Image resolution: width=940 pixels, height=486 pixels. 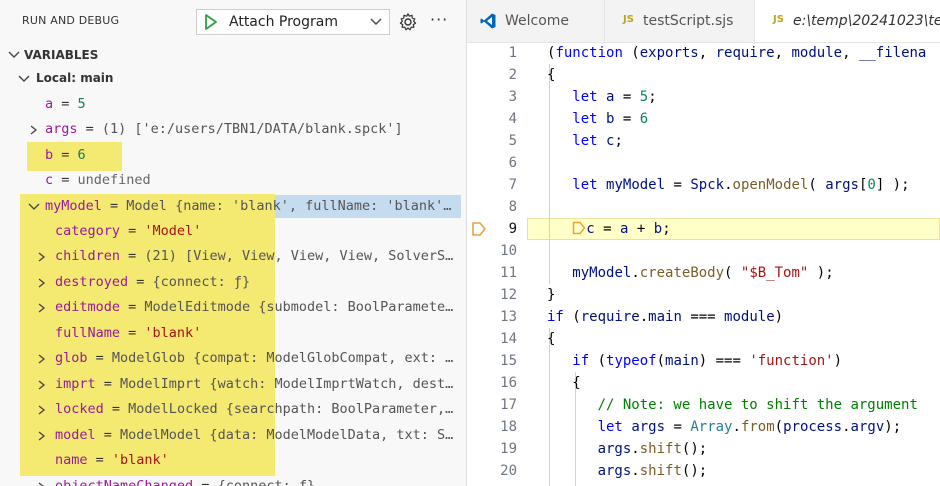 I want to click on child-row-objectnamechanged: objectNameChanged = {connect: ƒ}, so click(x=233, y=480).